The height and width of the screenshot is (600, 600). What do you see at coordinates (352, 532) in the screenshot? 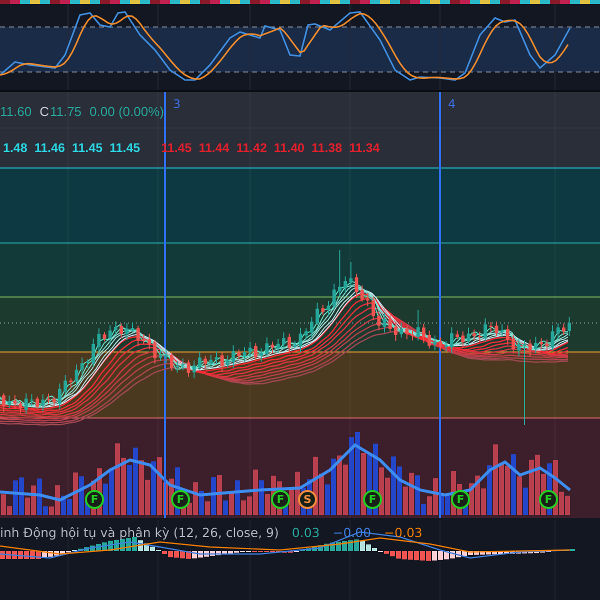
I see `legend-value: −0.00` at bounding box center [352, 532].